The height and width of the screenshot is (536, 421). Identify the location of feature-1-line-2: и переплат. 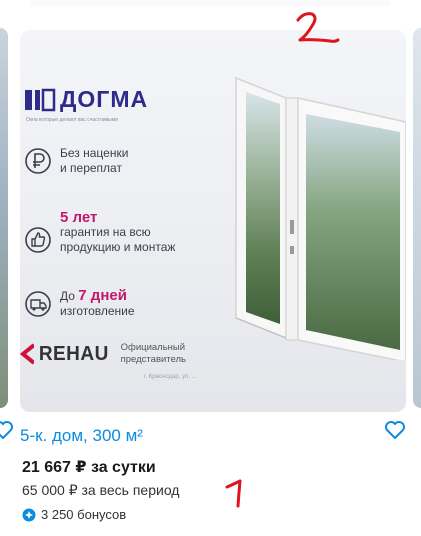
(91, 168).